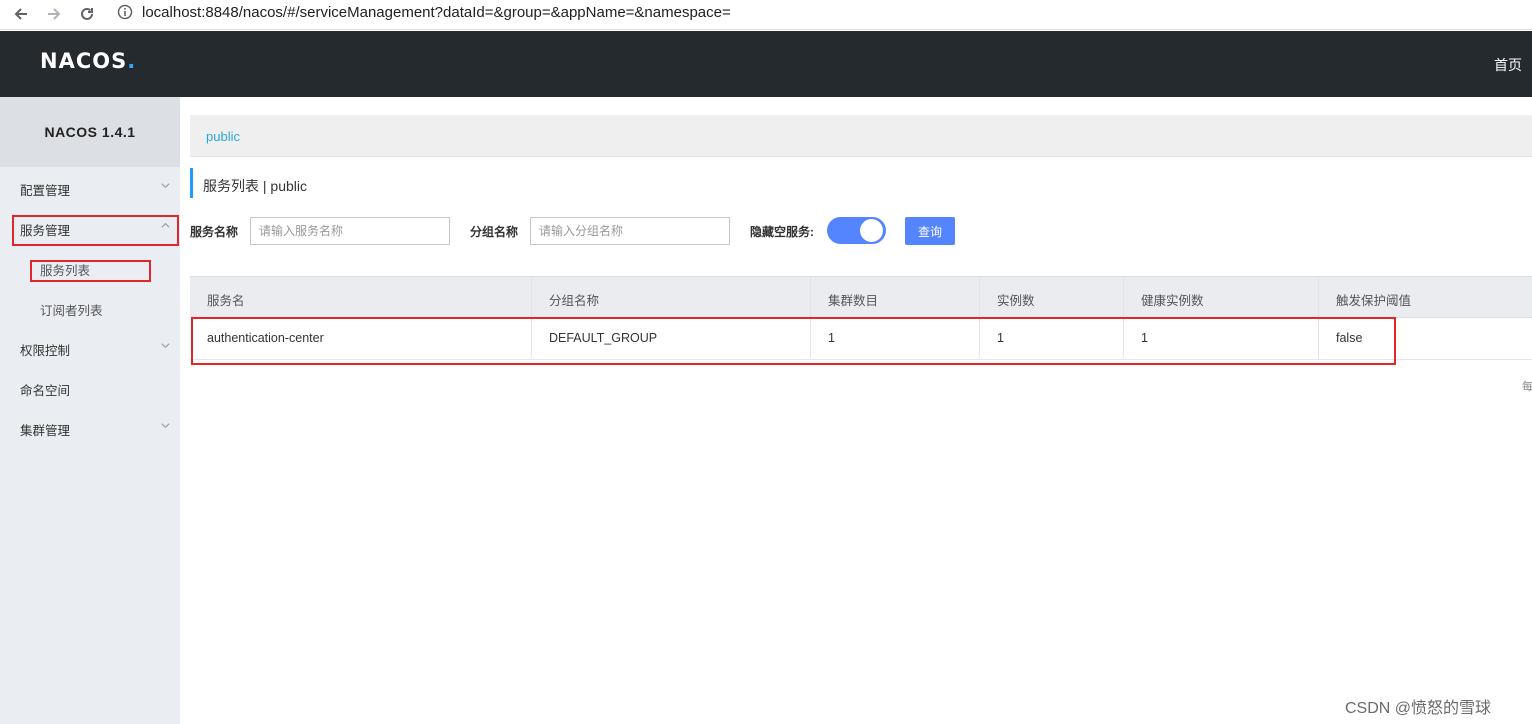 The height and width of the screenshot is (724, 1532). I want to click on forward-arrow-icon, so click(54, 14).